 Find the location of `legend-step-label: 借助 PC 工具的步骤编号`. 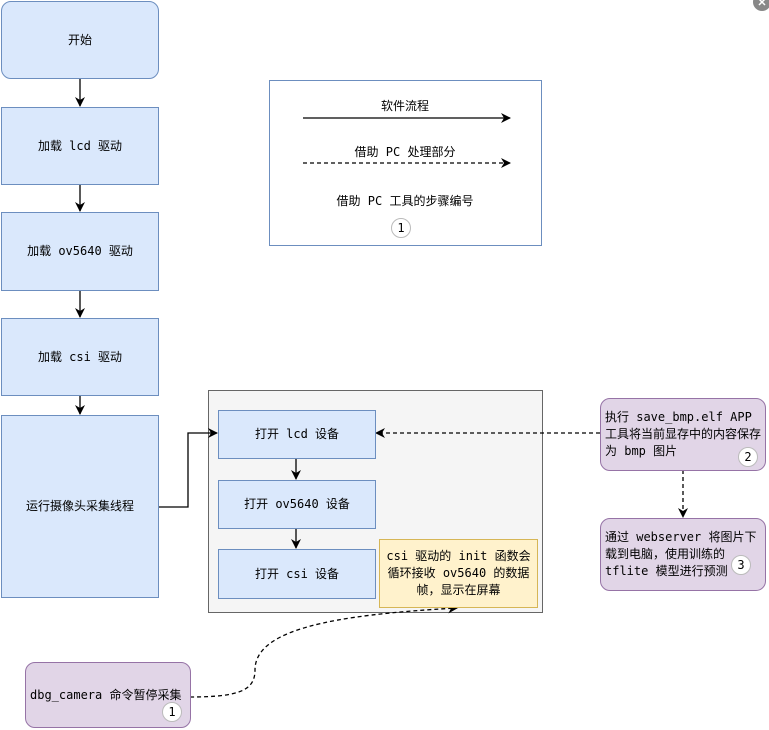

legend-step-label: 借助 PC 工具的步骤编号 is located at coordinates (405, 201).